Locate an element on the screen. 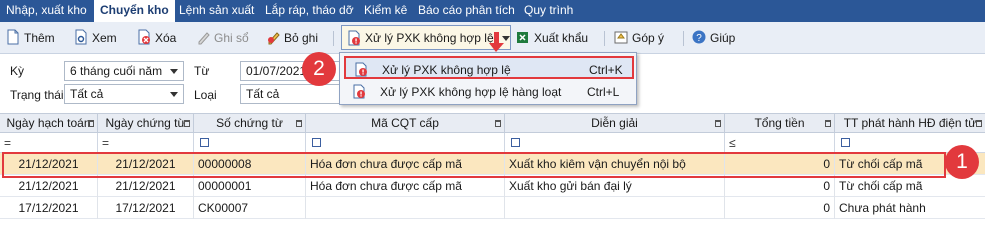 The width and height of the screenshot is (985, 243). menu-item-shortcut: Ctrl+K is located at coordinates (606, 70).